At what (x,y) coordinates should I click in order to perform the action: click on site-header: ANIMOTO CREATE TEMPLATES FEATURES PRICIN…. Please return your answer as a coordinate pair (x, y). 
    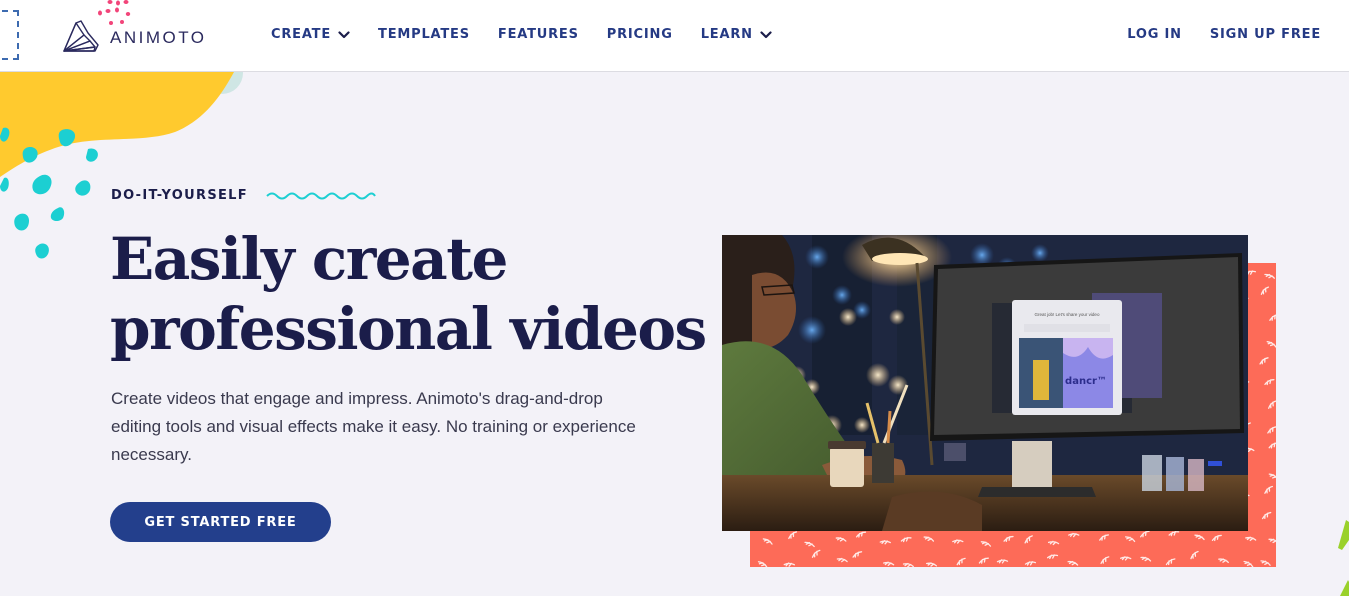
    Looking at the image, I should click on (674, 36).